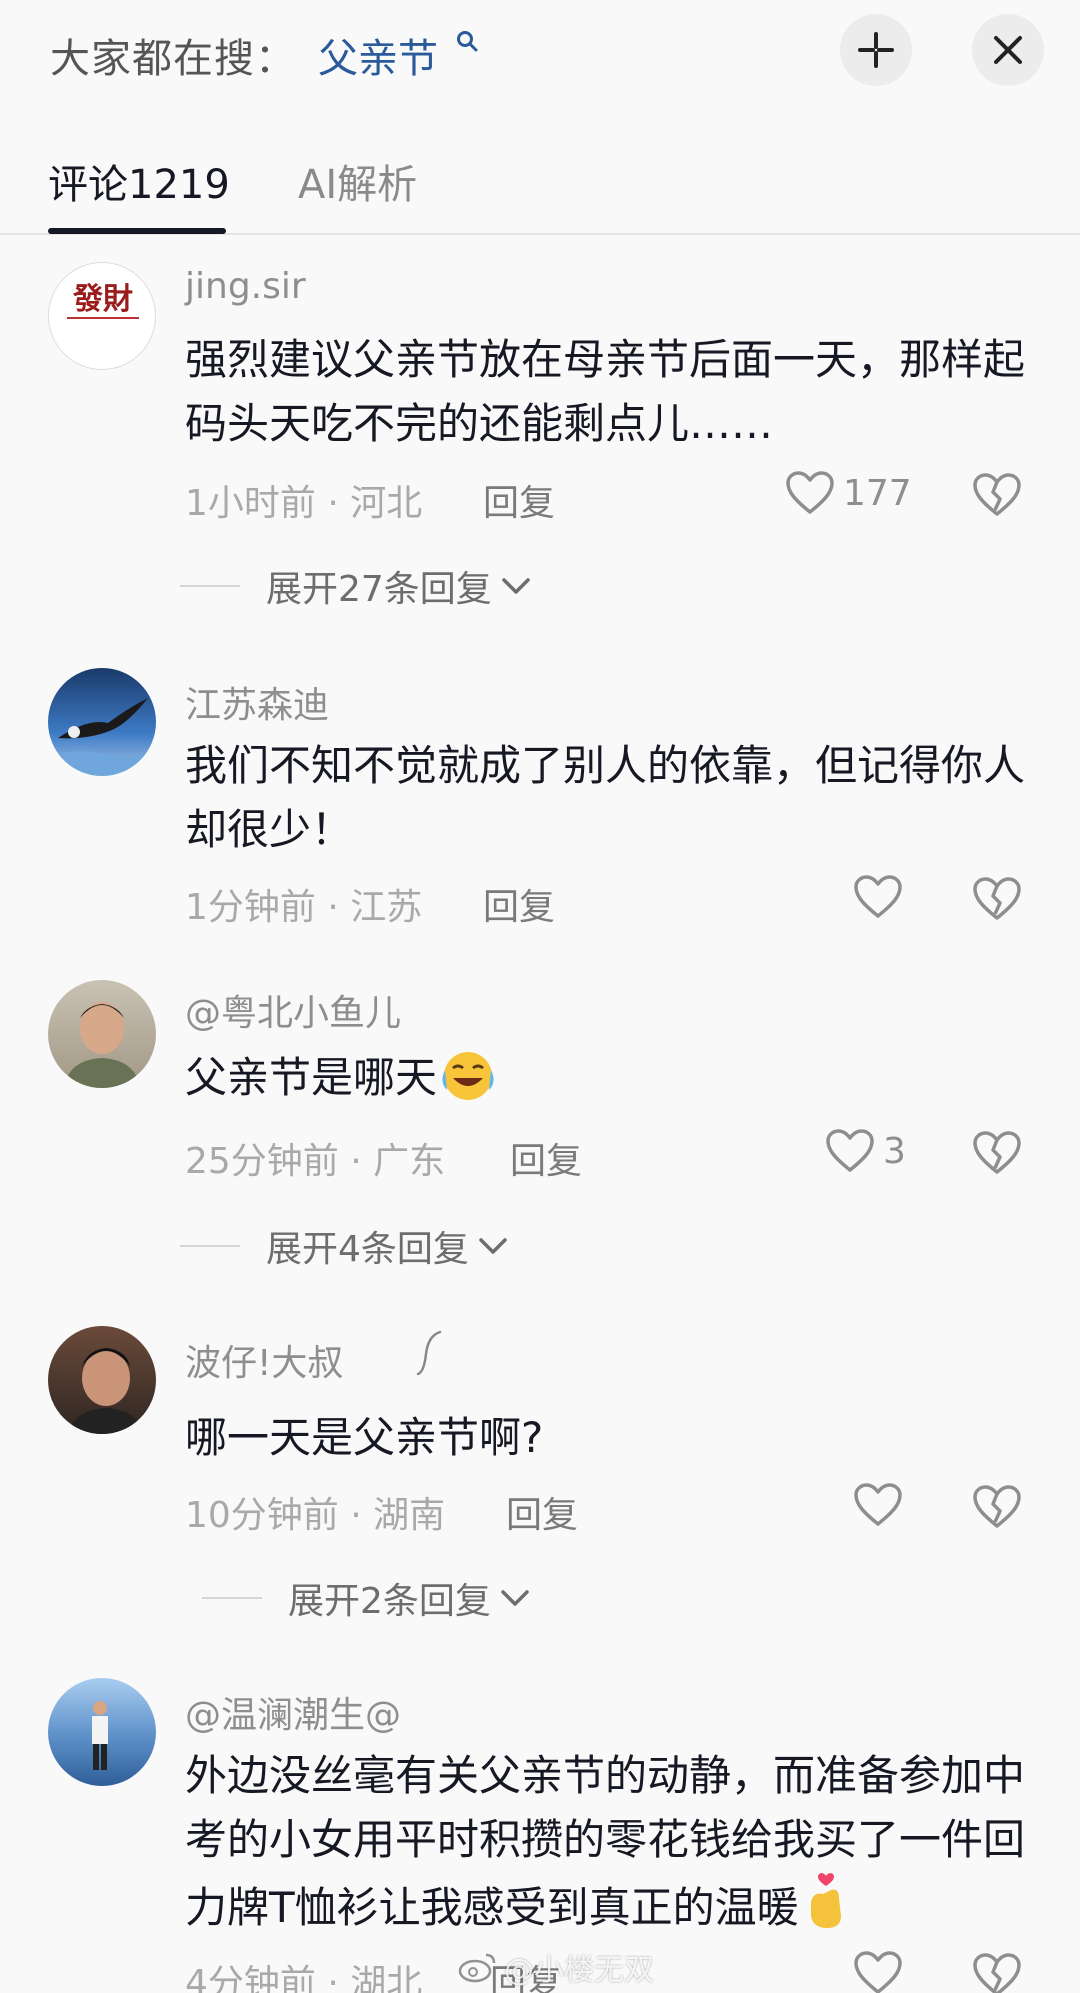  I want to click on svg-text: 發財, so click(102, 299).